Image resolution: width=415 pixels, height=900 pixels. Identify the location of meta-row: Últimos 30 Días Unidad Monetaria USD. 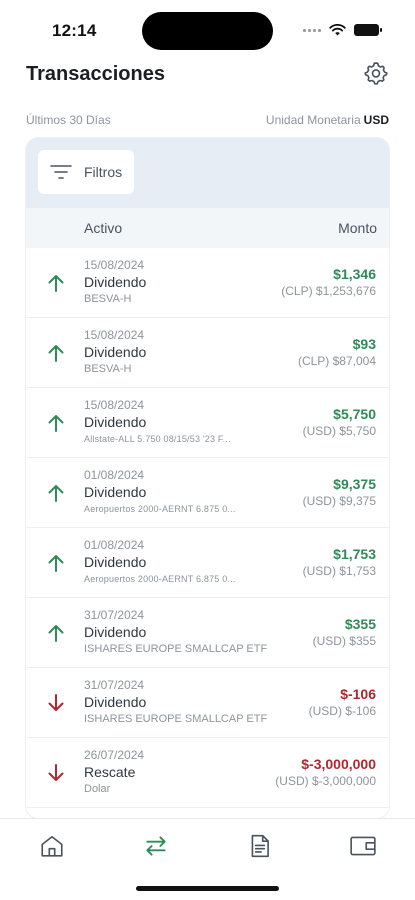
(207, 120).